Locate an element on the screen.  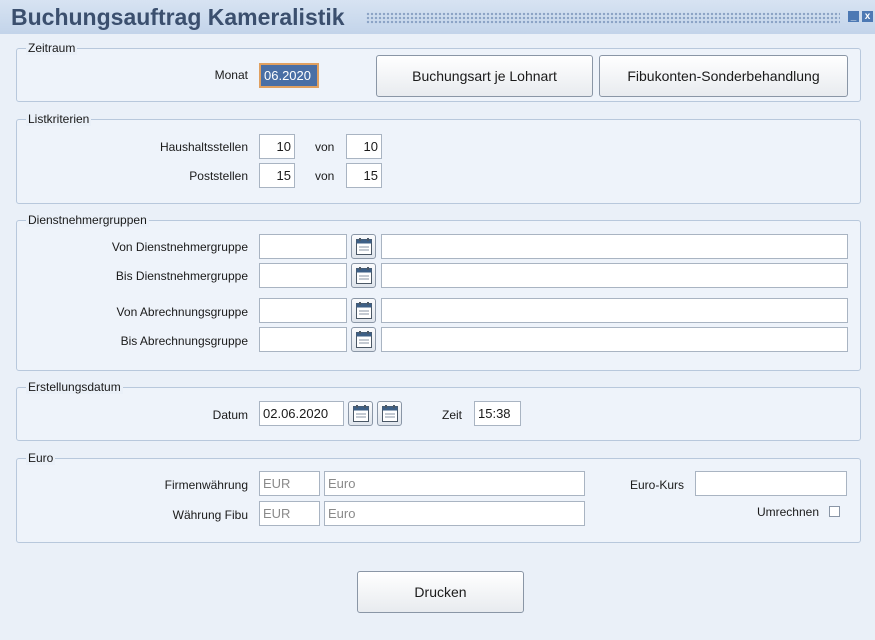
minimize-icon: _ is located at coordinates (853, 16).